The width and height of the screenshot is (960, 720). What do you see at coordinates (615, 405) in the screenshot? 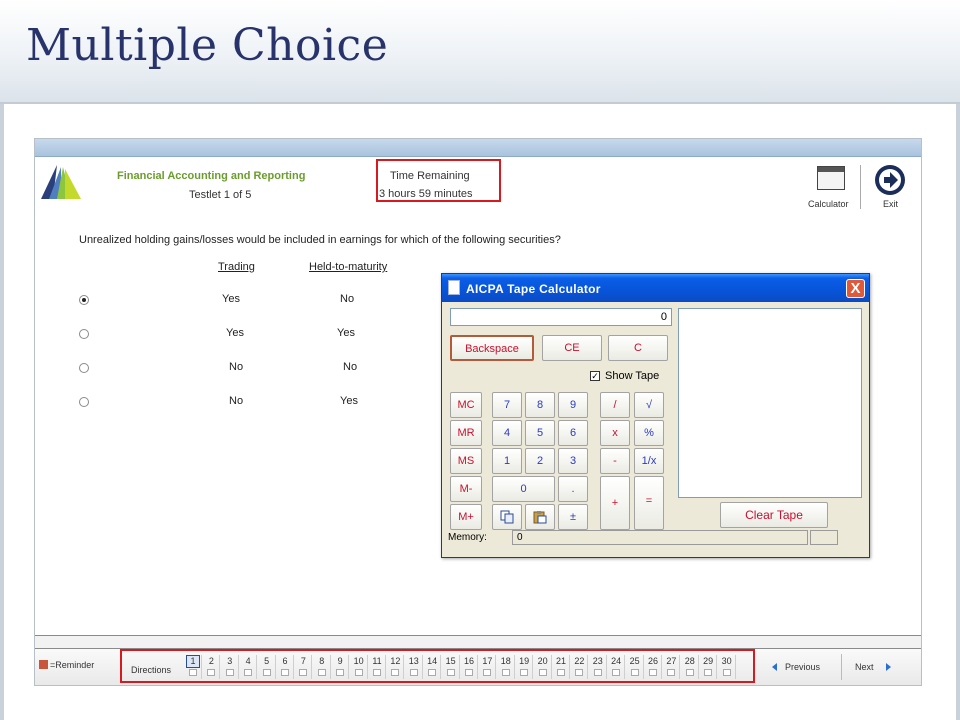
I see `divide-button: /` at bounding box center [615, 405].